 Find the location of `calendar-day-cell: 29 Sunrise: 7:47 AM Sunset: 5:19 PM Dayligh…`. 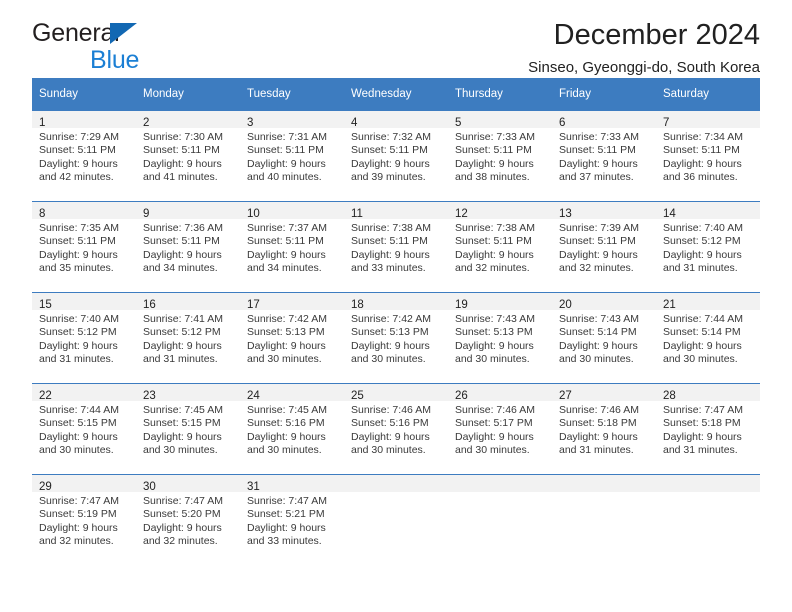

calendar-day-cell: 29 Sunrise: 7:47 AM Sunset: 5:19 PM Dayligh… is located at coordinates (84, 519).